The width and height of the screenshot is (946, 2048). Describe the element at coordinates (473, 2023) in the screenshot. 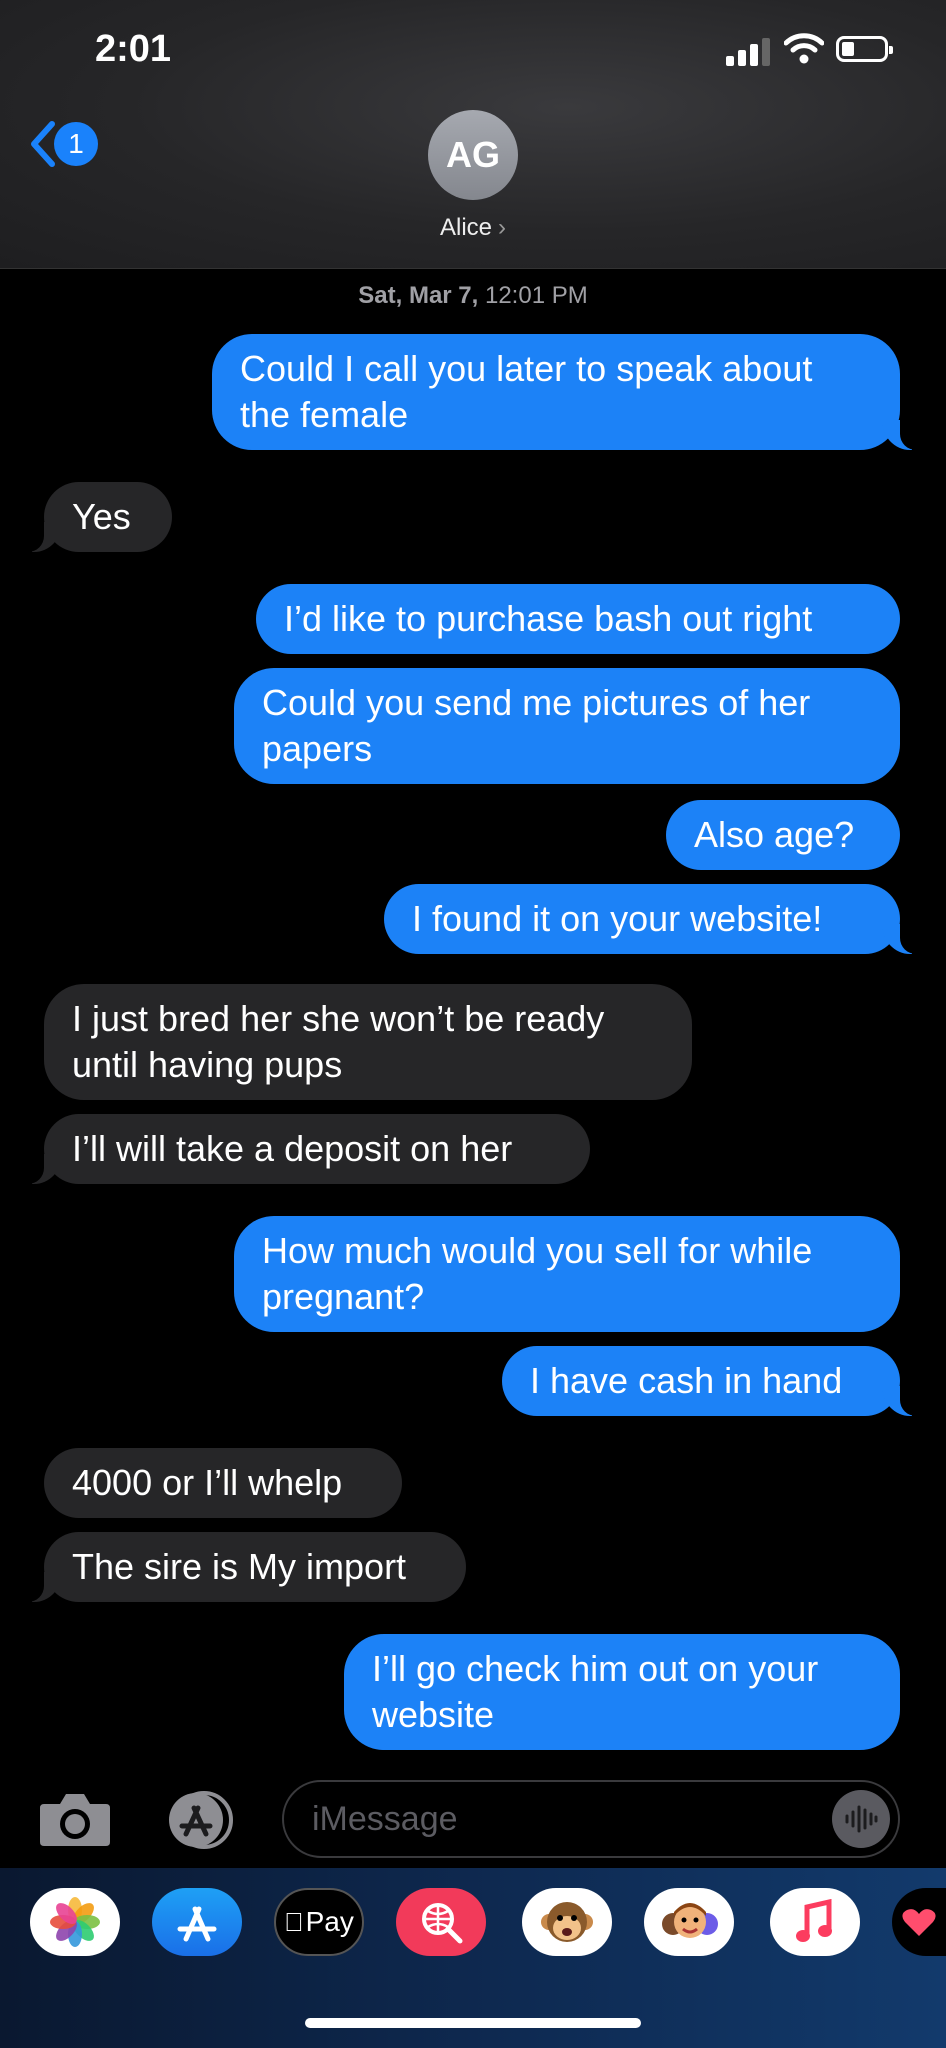

I see `home-indicator` at that location.